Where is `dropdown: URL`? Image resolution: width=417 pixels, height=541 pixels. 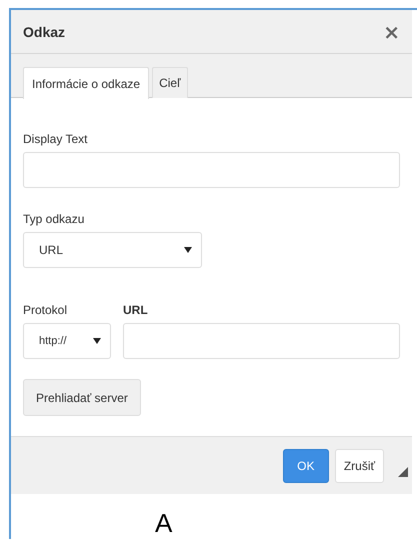
dropdown: URL is located at coordinates (112, 250).